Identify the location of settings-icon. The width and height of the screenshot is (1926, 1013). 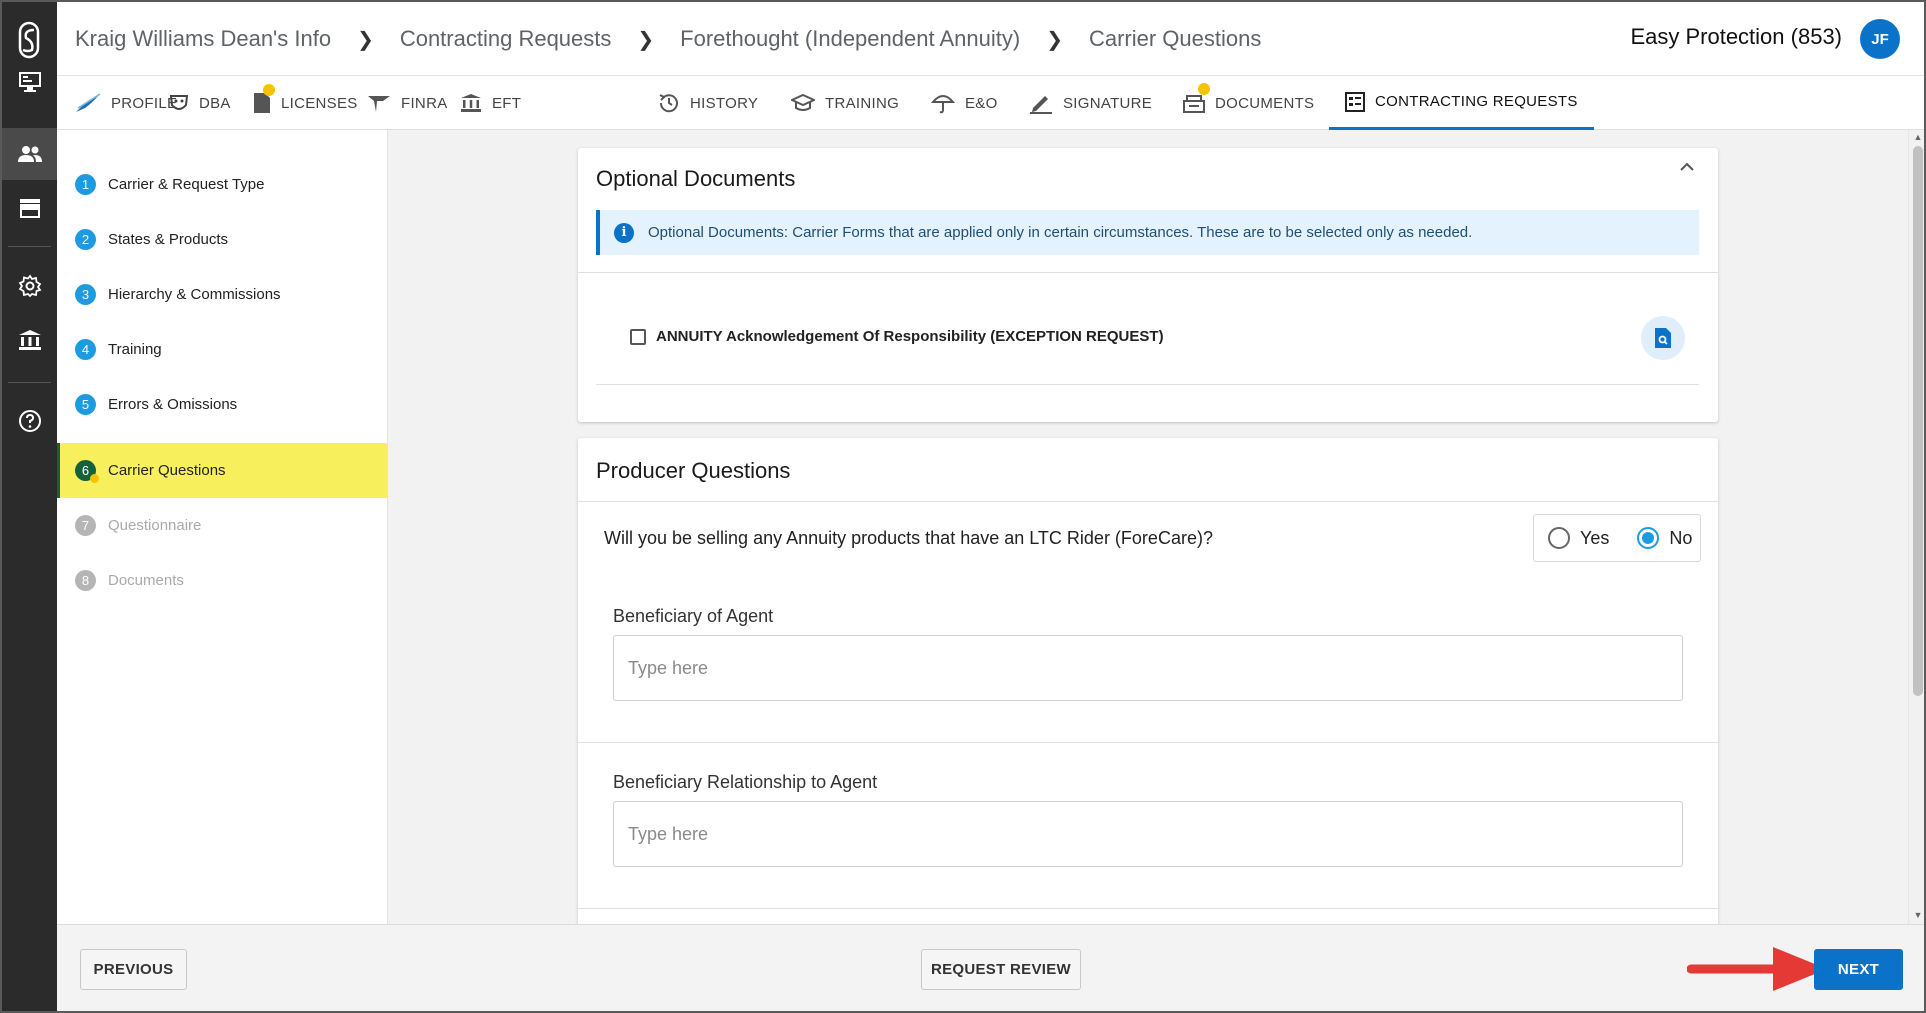
(29, 286).